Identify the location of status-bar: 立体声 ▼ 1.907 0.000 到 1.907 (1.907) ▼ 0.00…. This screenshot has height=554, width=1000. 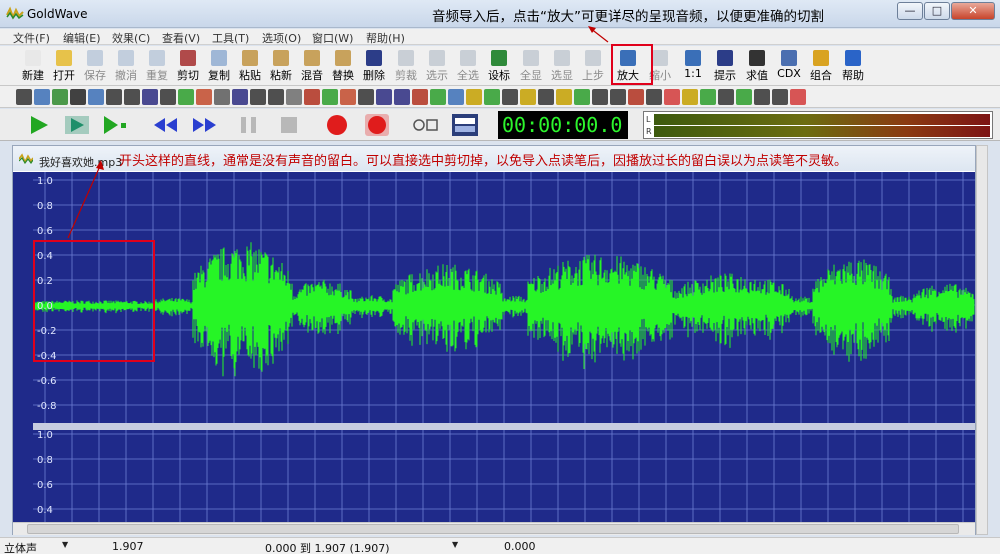
(500, 545).